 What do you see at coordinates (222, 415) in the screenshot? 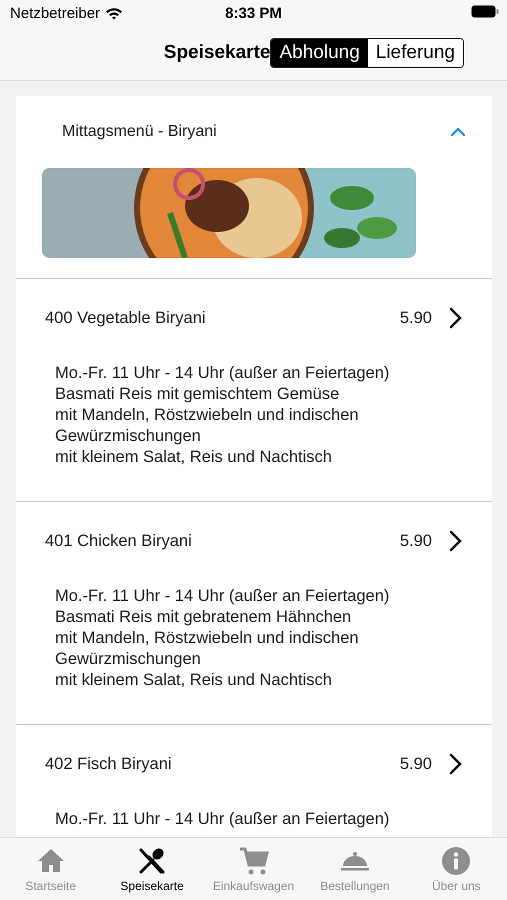
I see `item-description: Mo.-Fr. 11 Uhr - 14 Uhr (außer an Feiertagen) Basmati Reis mit gemischtem Gemüse mit Mandeln, Röstzwiebeln und indischen Gewürzmischungen mit kleinem Salat, Reis und Nachtisch` at bounding box center [222, 415].